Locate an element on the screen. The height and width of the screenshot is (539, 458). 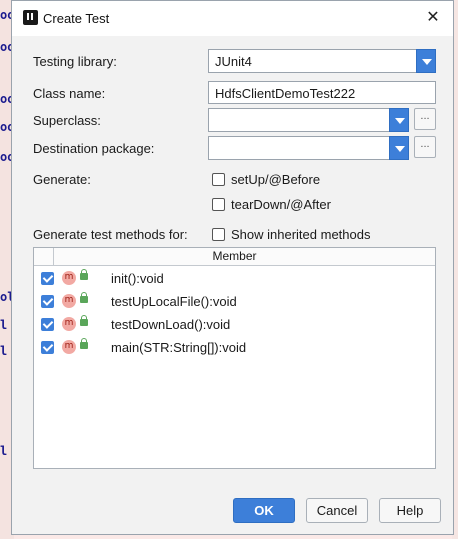
member-name: testUpLocalFile():void is located at coordinates (174, 301).